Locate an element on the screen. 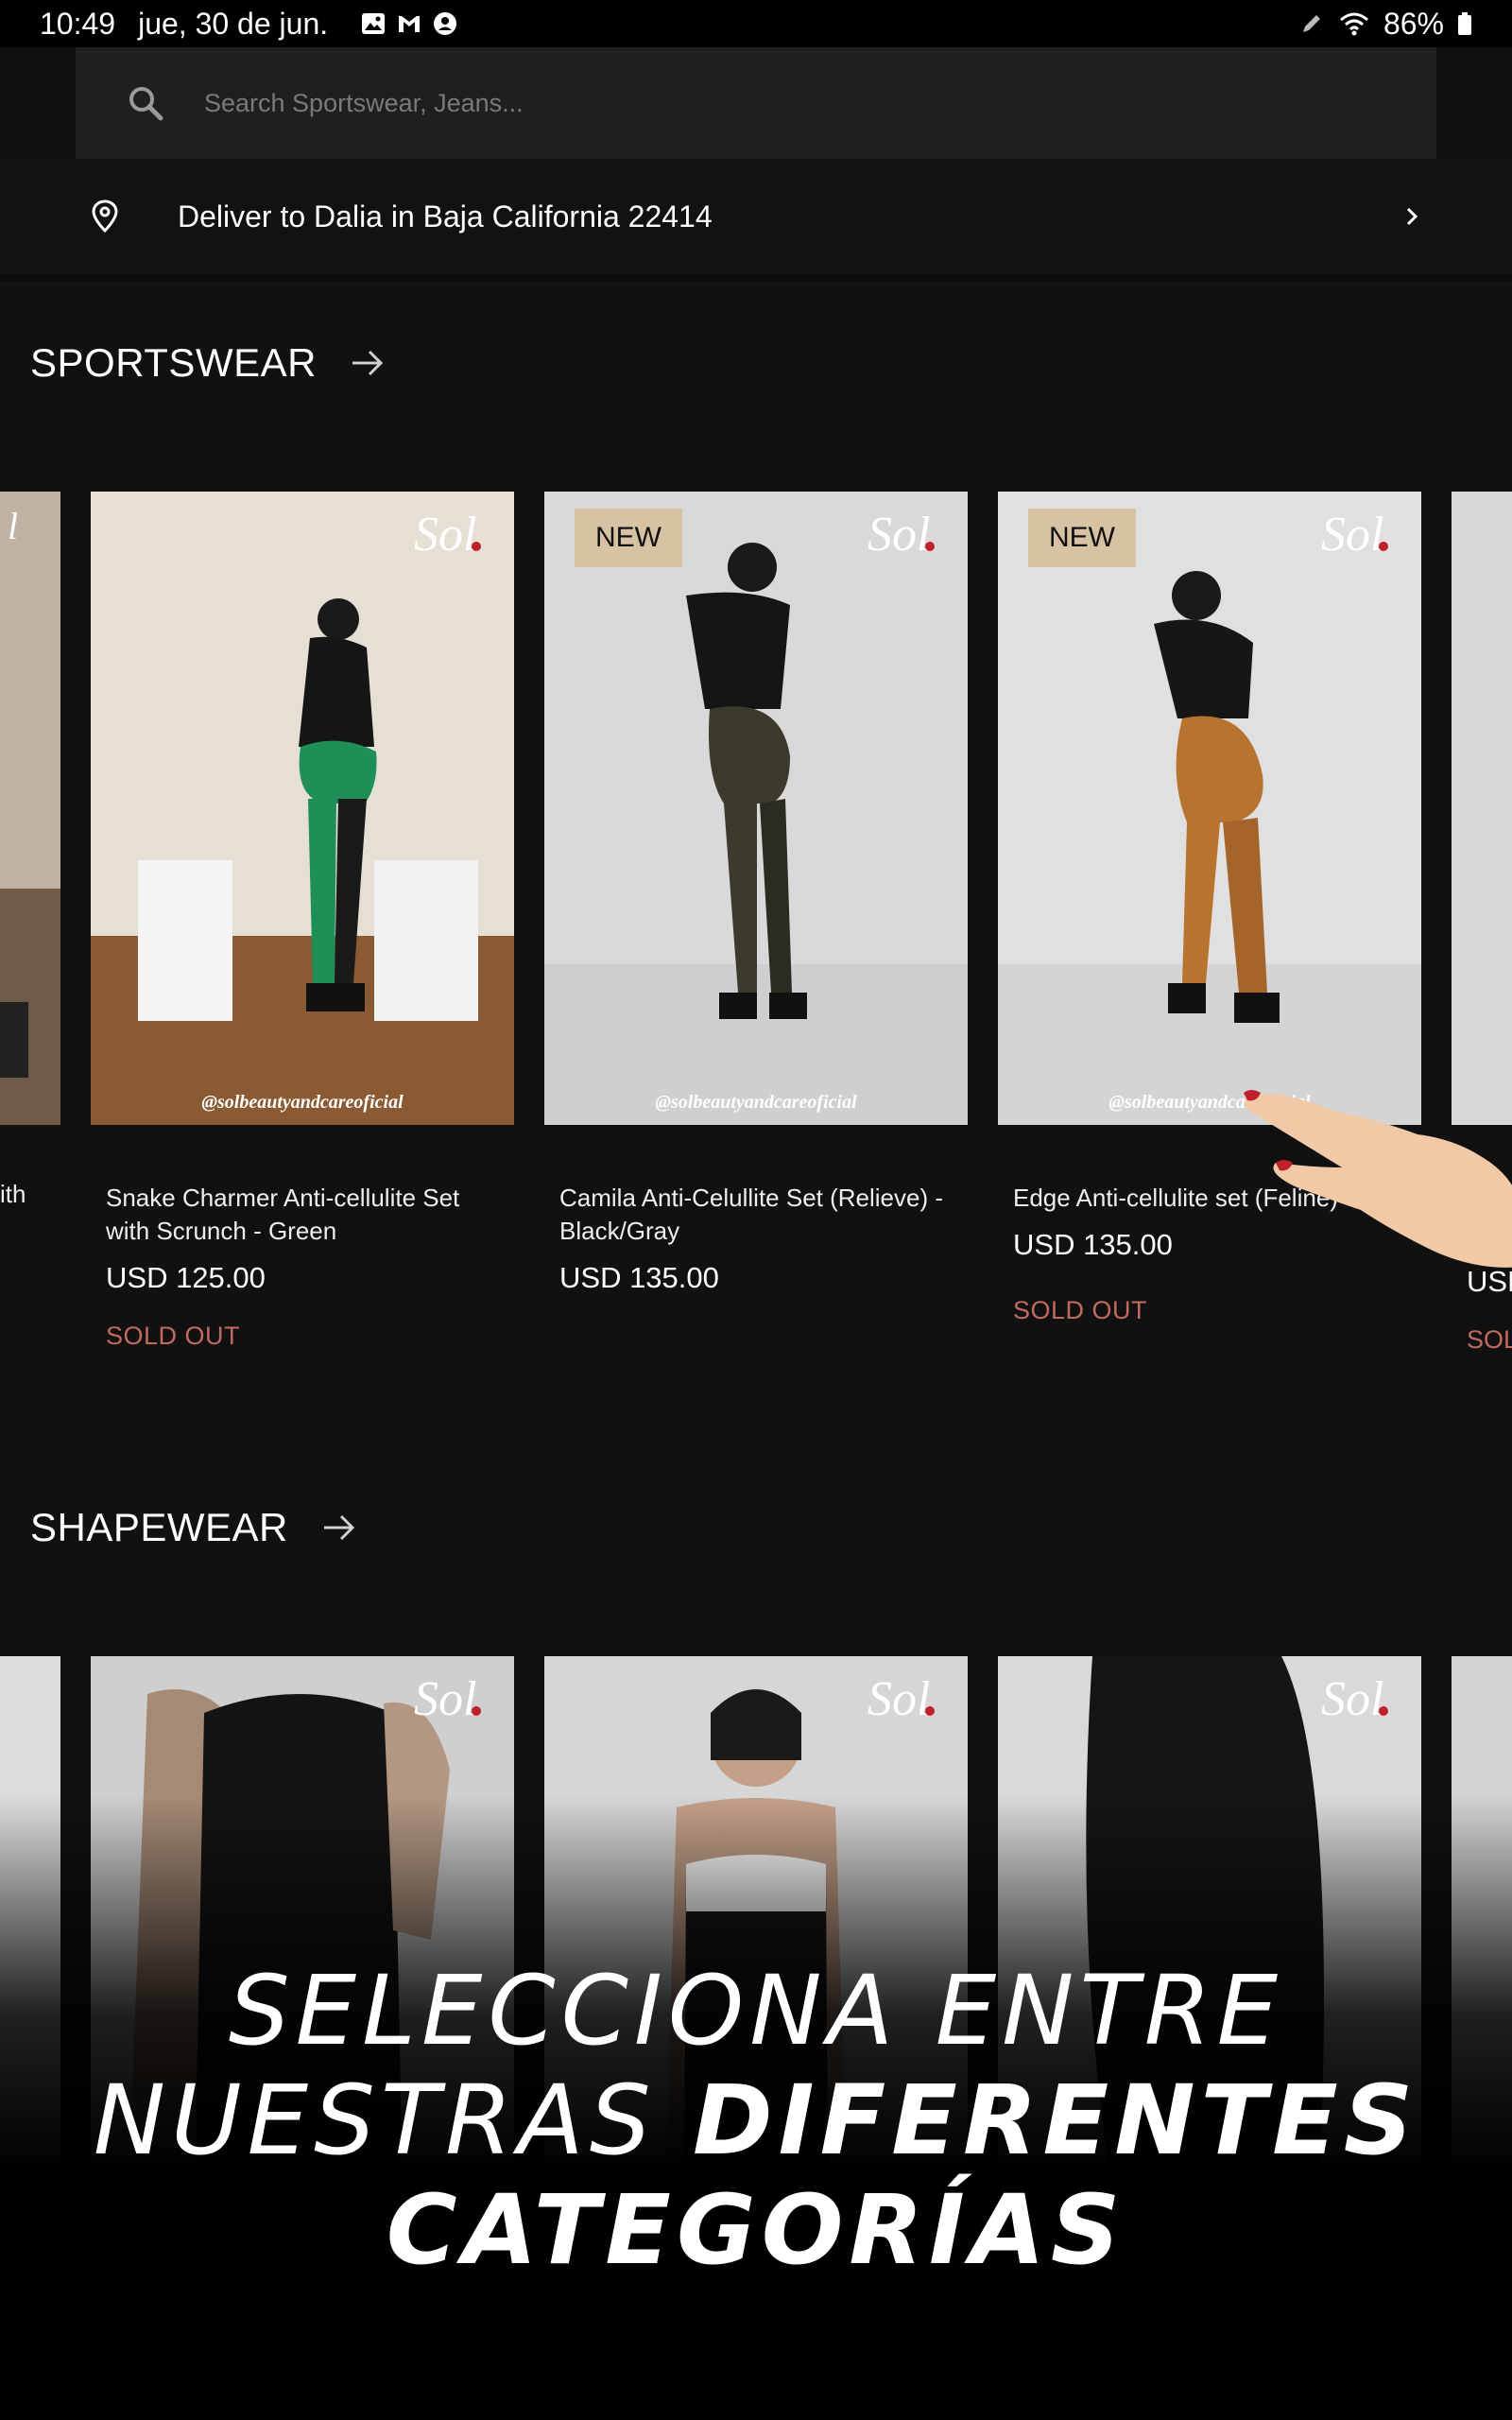  notification-icons is located at coordinates (409, 24).